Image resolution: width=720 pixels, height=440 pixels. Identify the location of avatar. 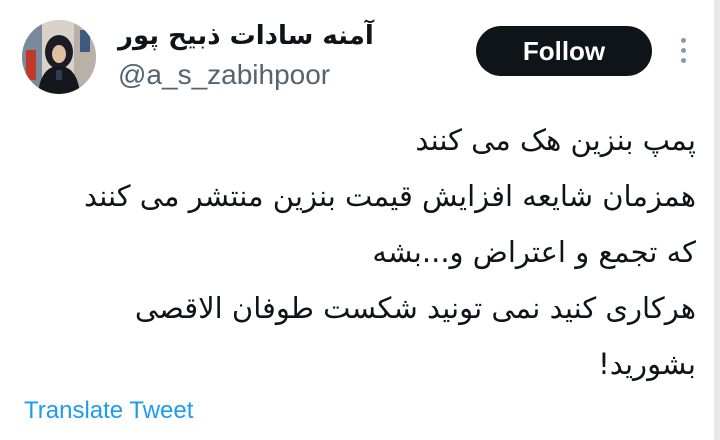
(59, 57).